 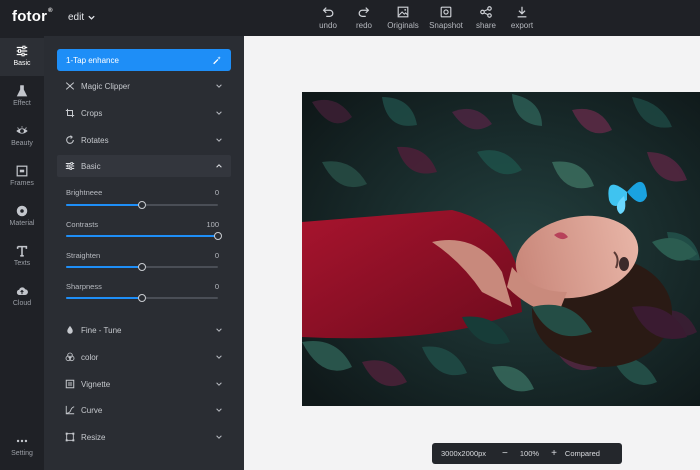 I want to click on rail-label: Frames, so click(x=22, y=183).